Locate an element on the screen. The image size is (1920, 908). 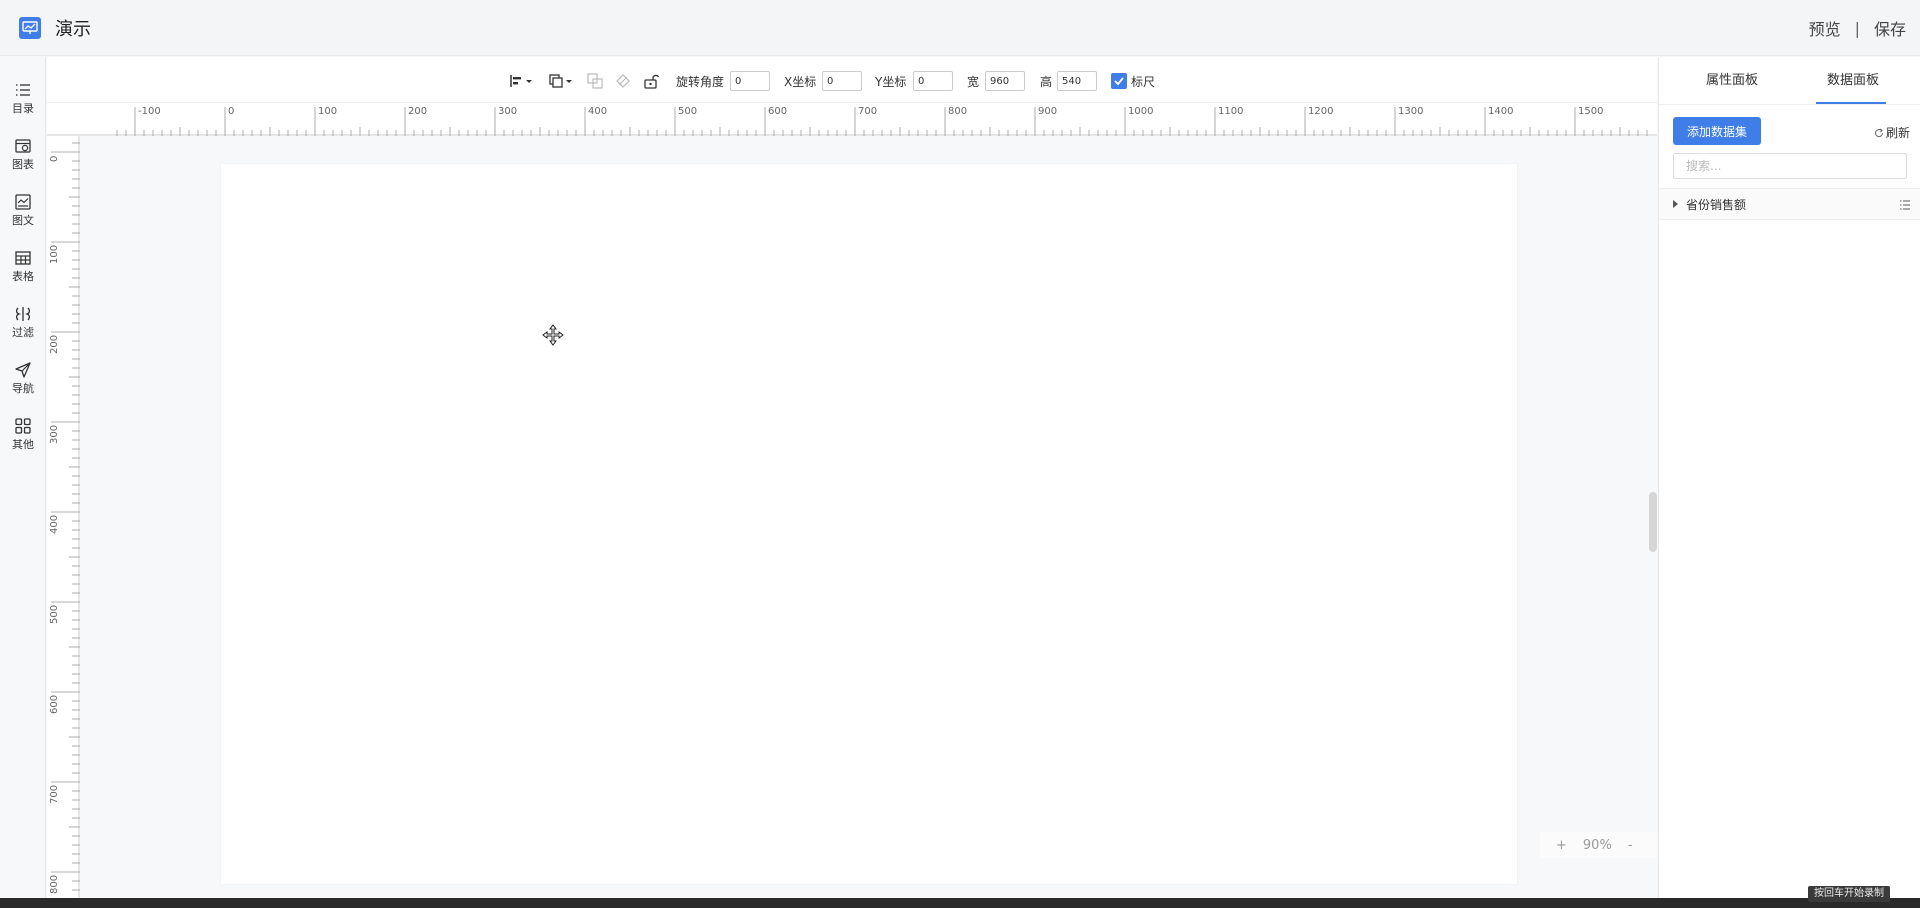
bottom-status-strip is located at coordinates (960, 903).